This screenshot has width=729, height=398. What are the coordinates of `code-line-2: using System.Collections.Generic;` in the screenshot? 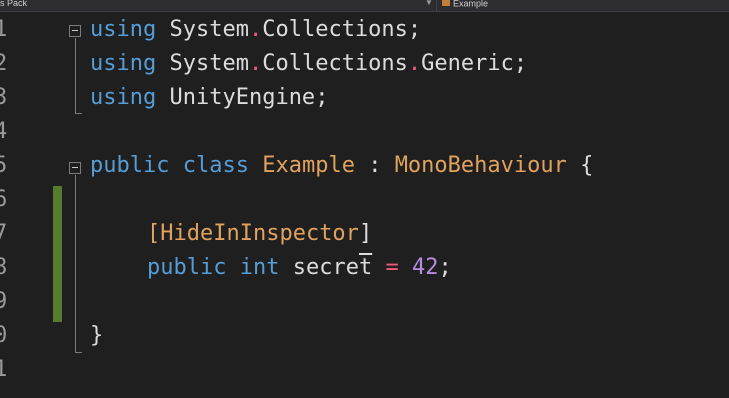 It's located at (308, 64).